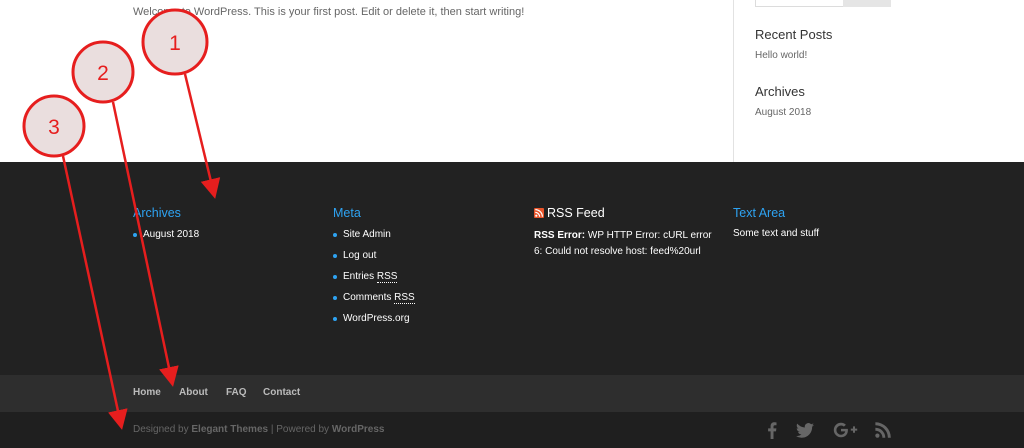 The image size is (1024, 448). What do you see at coordinates (193, 392) in the screenshot?
I see `footer-nav-about: About` at bounding box center [193, 392].